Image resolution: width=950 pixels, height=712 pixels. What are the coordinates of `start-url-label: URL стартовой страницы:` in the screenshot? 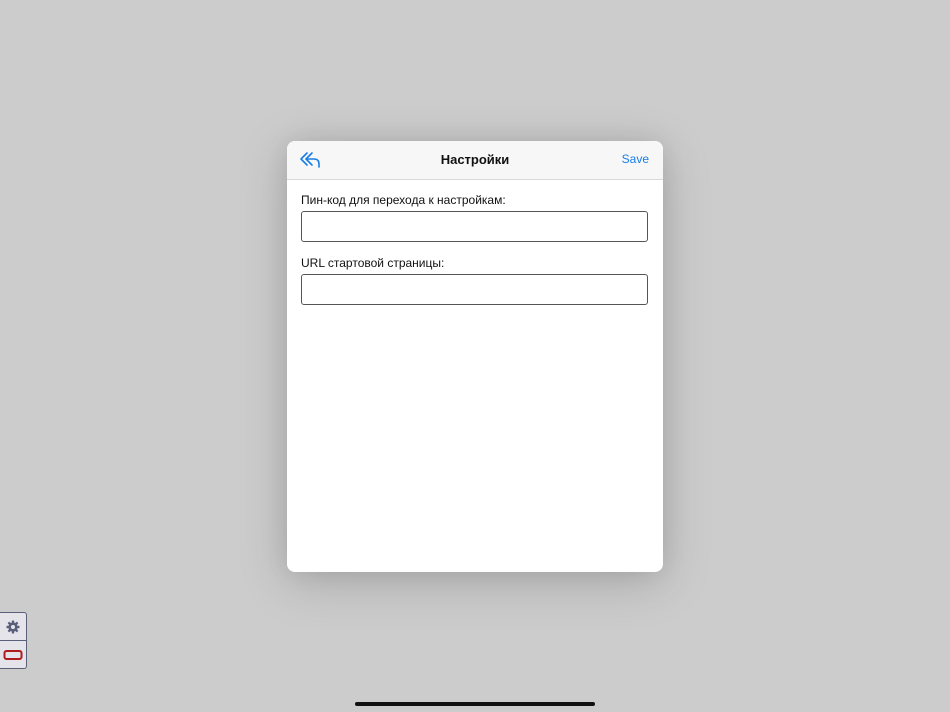 It's located at (373, 263).